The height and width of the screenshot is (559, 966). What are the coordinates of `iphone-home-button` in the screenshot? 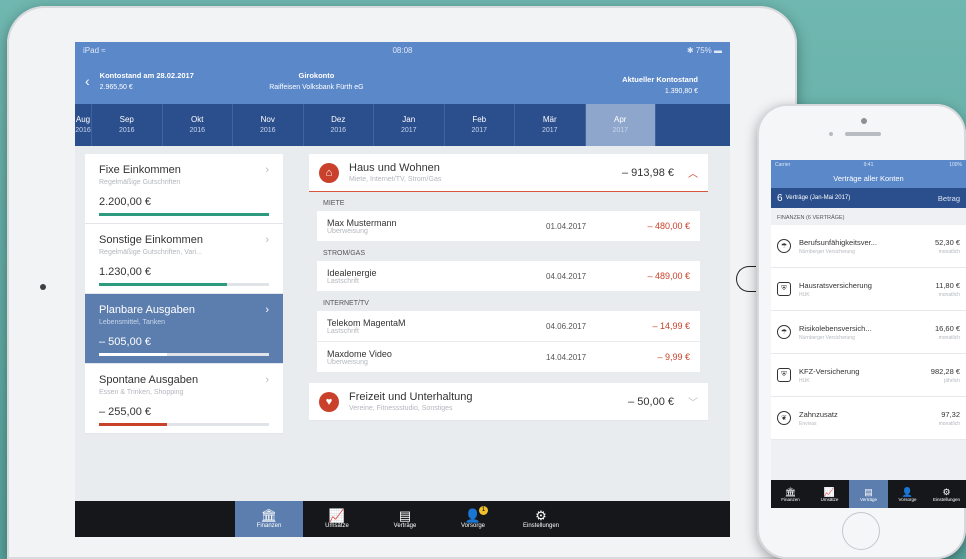 It's located at (861, 531).